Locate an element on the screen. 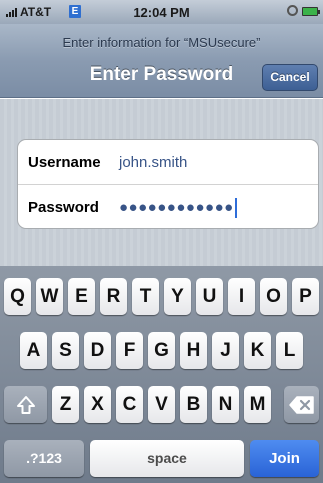 The height and width of the screenshot is (483, 323). username-field: john.smith is located at coordinates (153, 162).